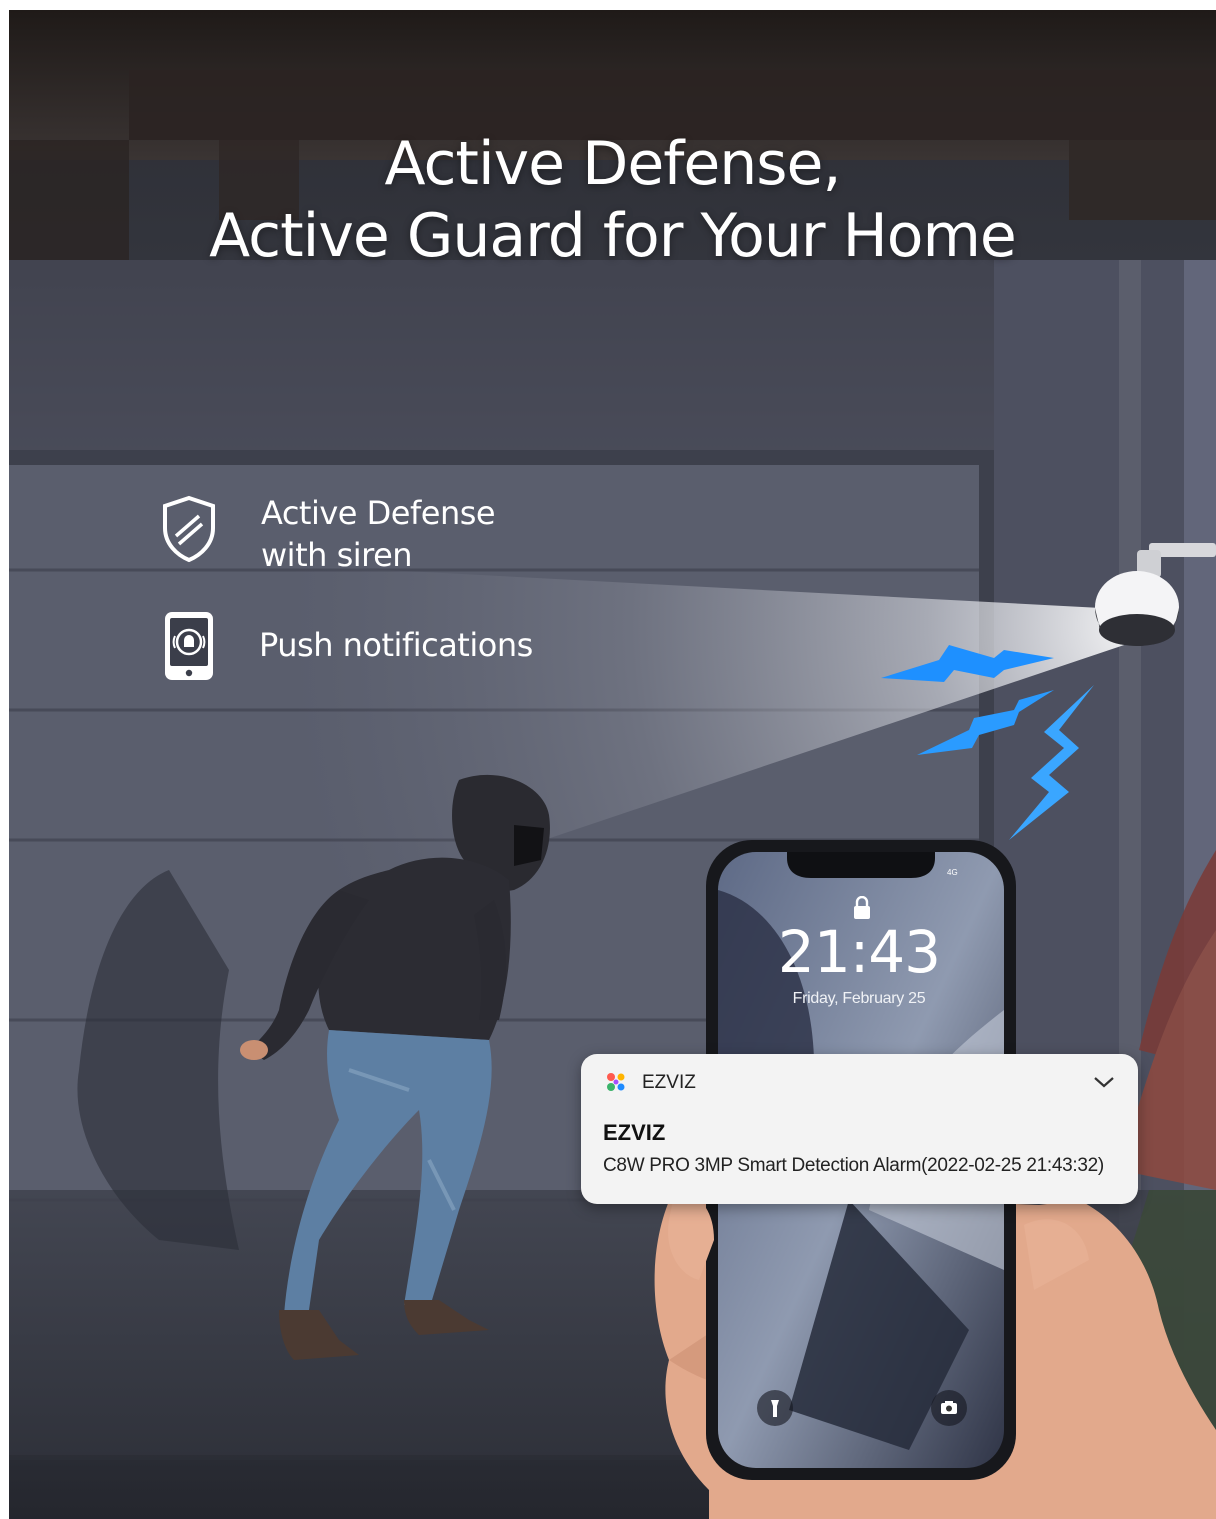 The image size is (1216, 1519). I want to click on headline-line-2: Active Guard for Your Home, so click(613, 236).